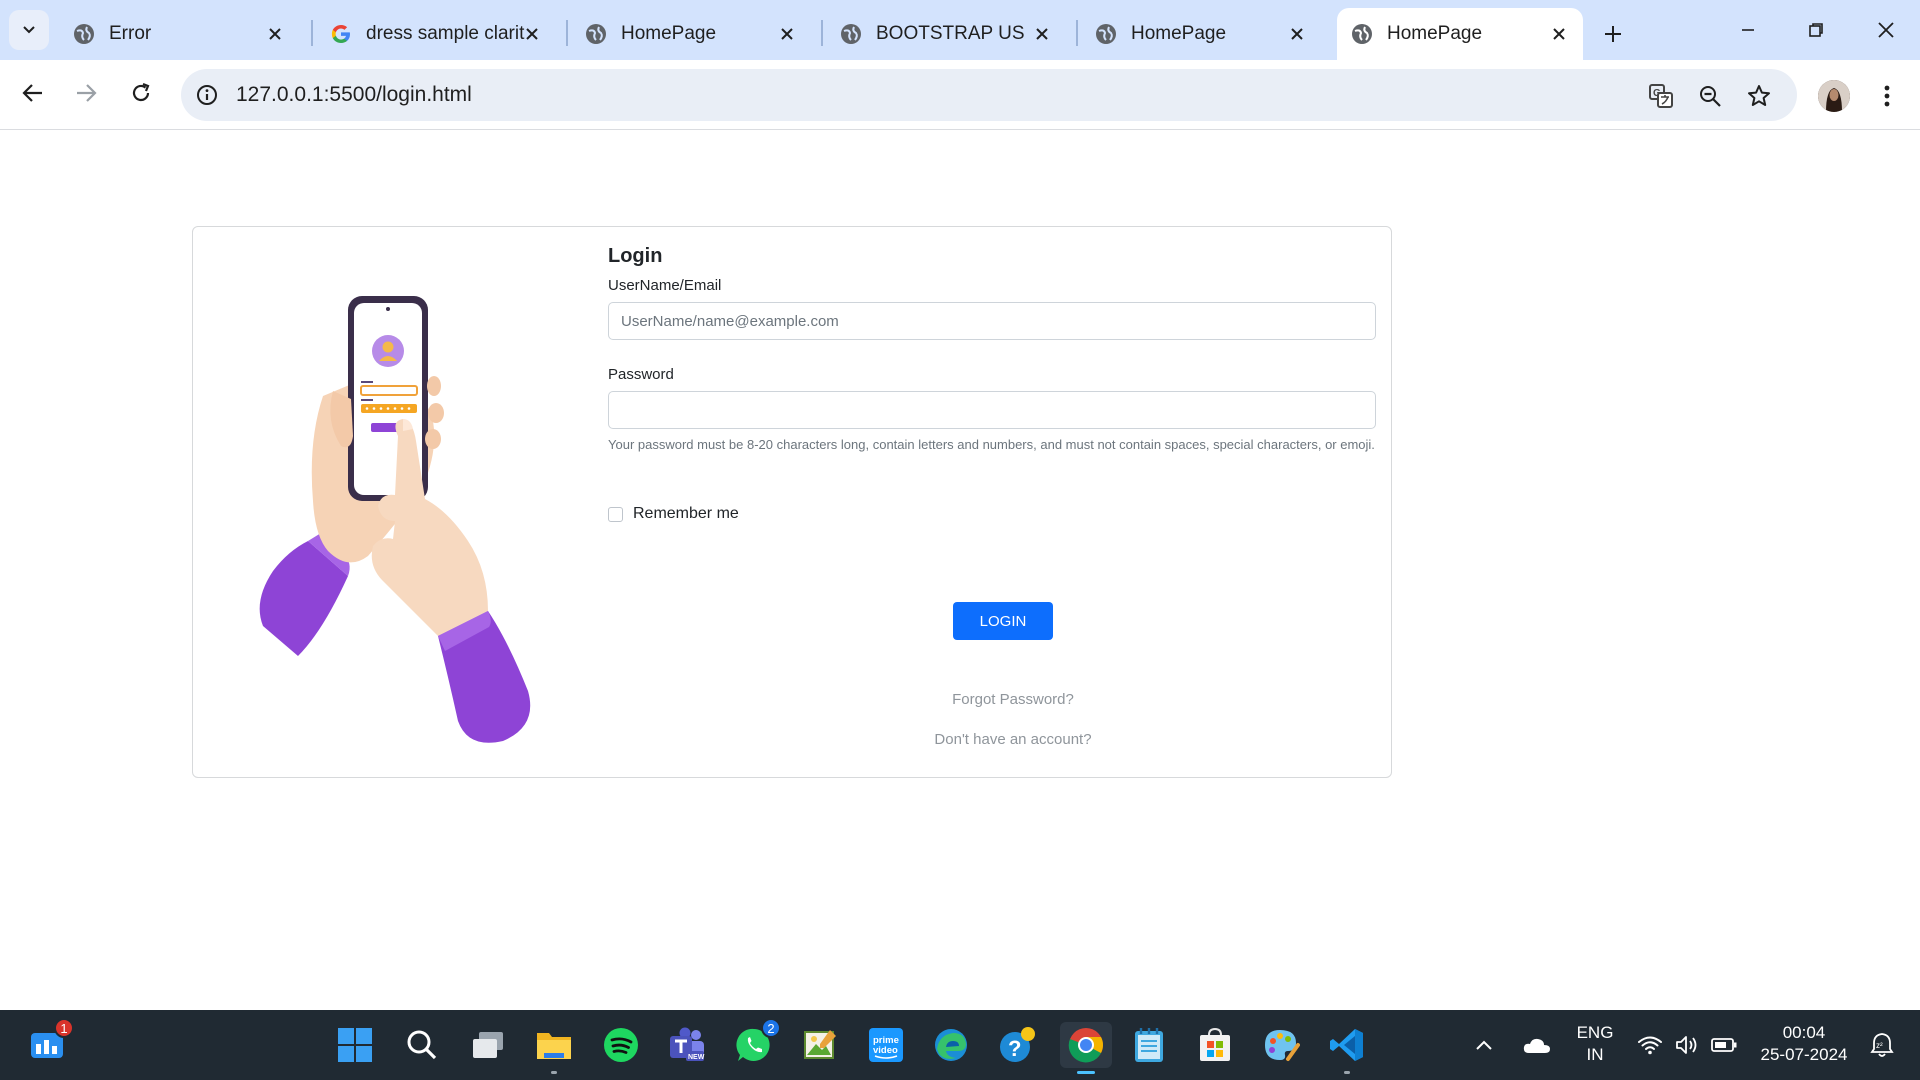 This screenshot has height=1080, width=1920. I want to click on paint-button, so click(1281, 1045).